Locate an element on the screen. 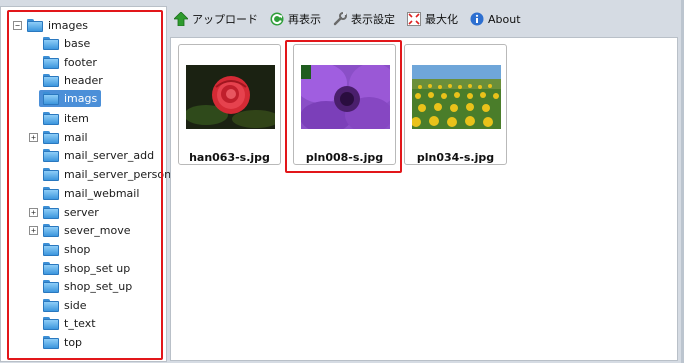  tree-item-footer: footer is located at coordinates (70, 62).